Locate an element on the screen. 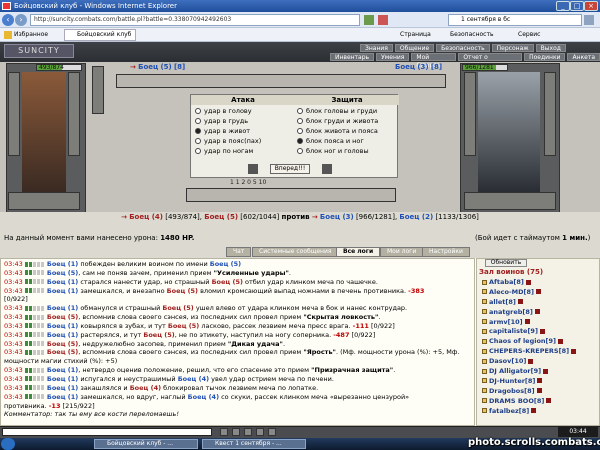  refresh-icon is located at coordinates (369, 20).